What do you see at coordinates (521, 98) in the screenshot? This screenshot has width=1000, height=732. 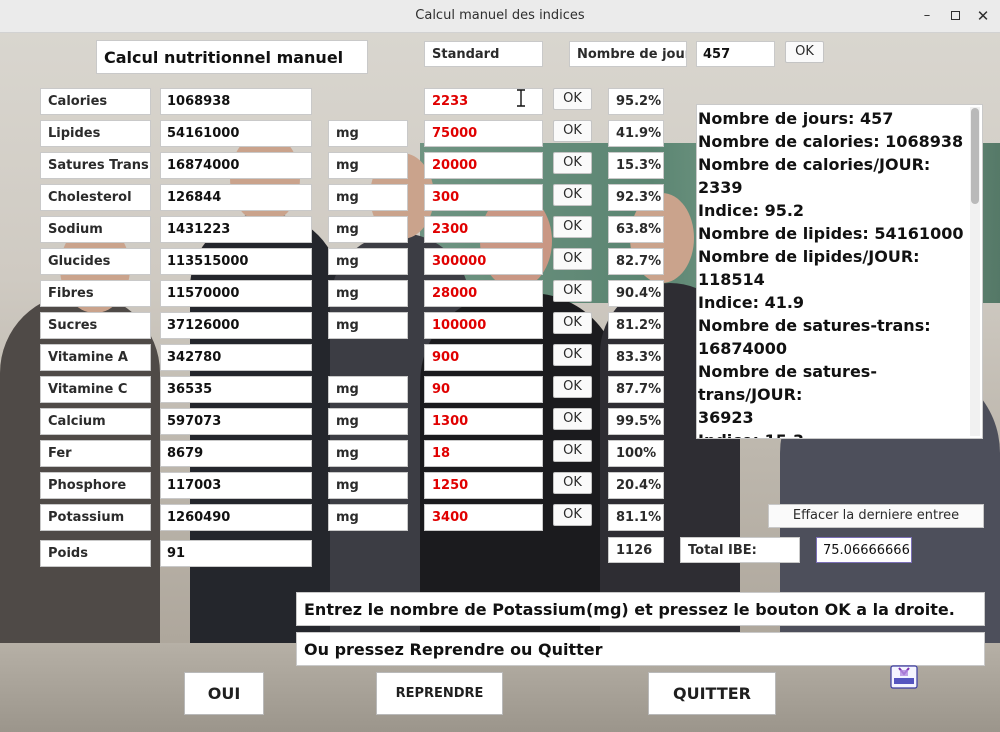 I see `text-cursor-icon` at bounding box center [521, 98].